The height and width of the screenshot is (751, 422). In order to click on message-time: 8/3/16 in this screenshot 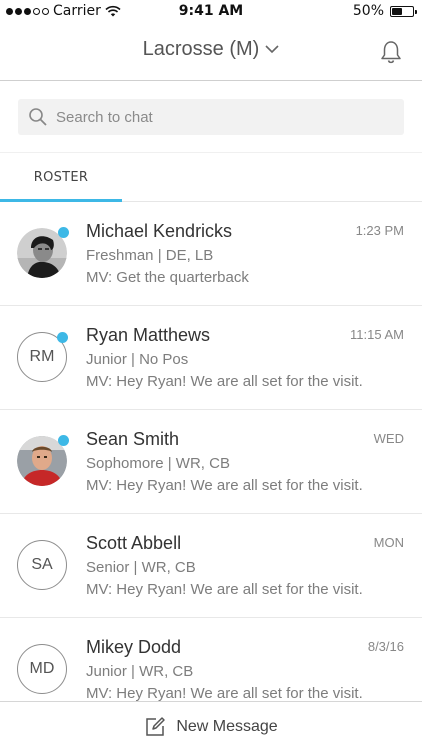, I will do `click(385, 646)`.